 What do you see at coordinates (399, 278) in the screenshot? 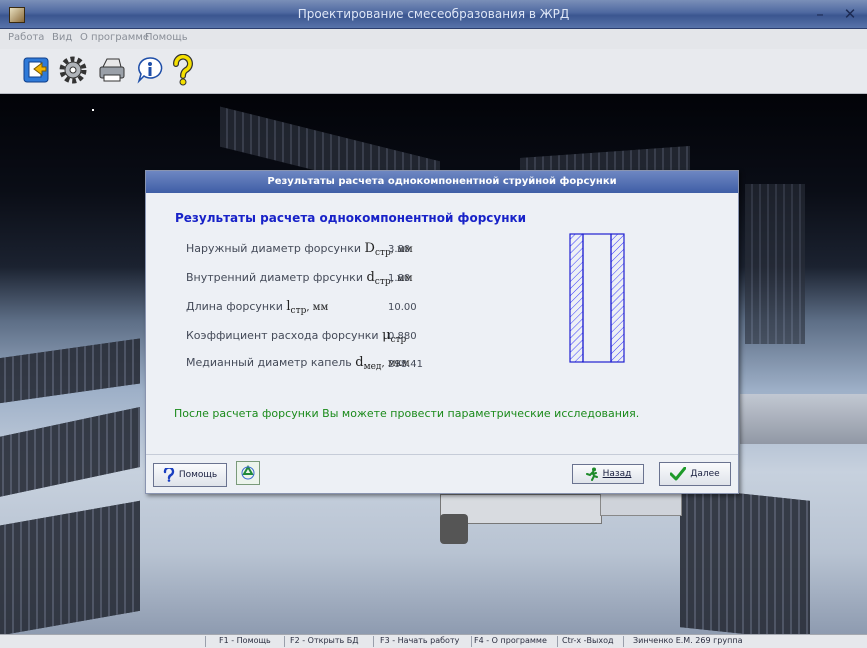
I see `inner-diameter-value: 1.80` at bounding box center [399, 278].